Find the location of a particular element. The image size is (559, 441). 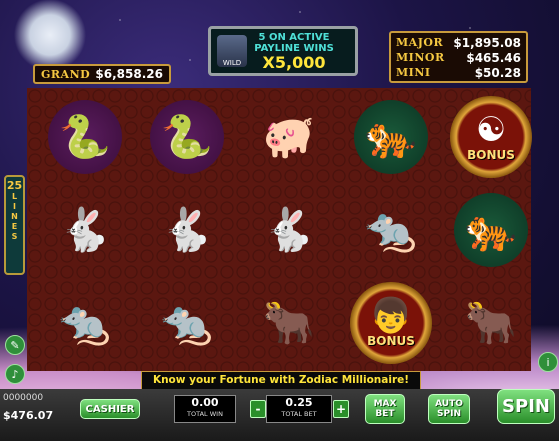

total-win-display: 0.00 TOTAL WIN is located at coordinates (205, 409).